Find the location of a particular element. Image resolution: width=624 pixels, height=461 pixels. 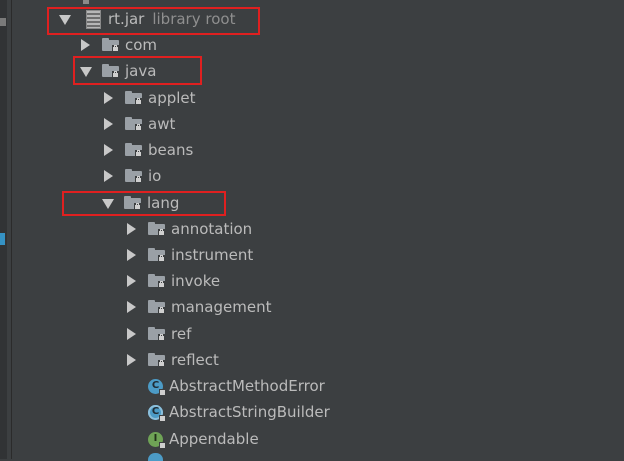

tree-node-label: applet is located at coordinates (172, 98).